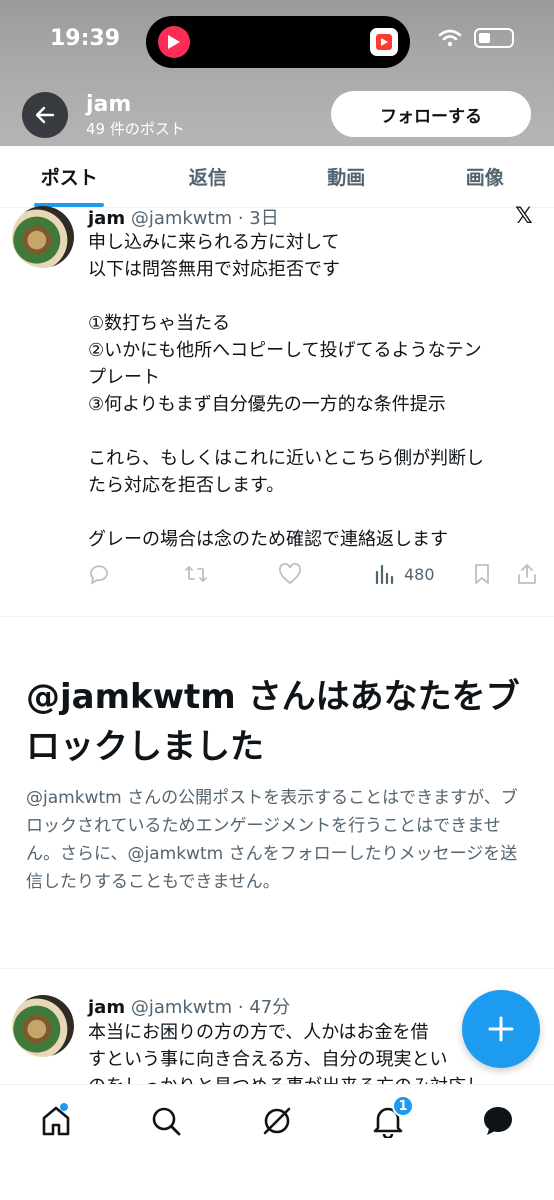 The image size is (554, 1200). I want to click on tab-replies: 返信, so click(208, 176).